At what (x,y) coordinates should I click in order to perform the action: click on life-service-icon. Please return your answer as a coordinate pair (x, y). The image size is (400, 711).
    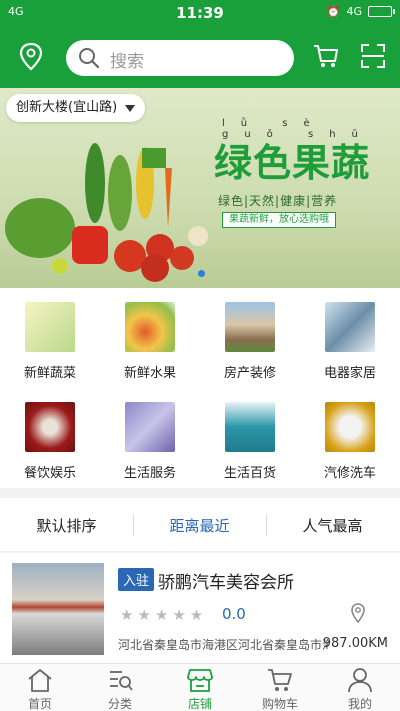
    Looking at the image, I should click on (150, 427).